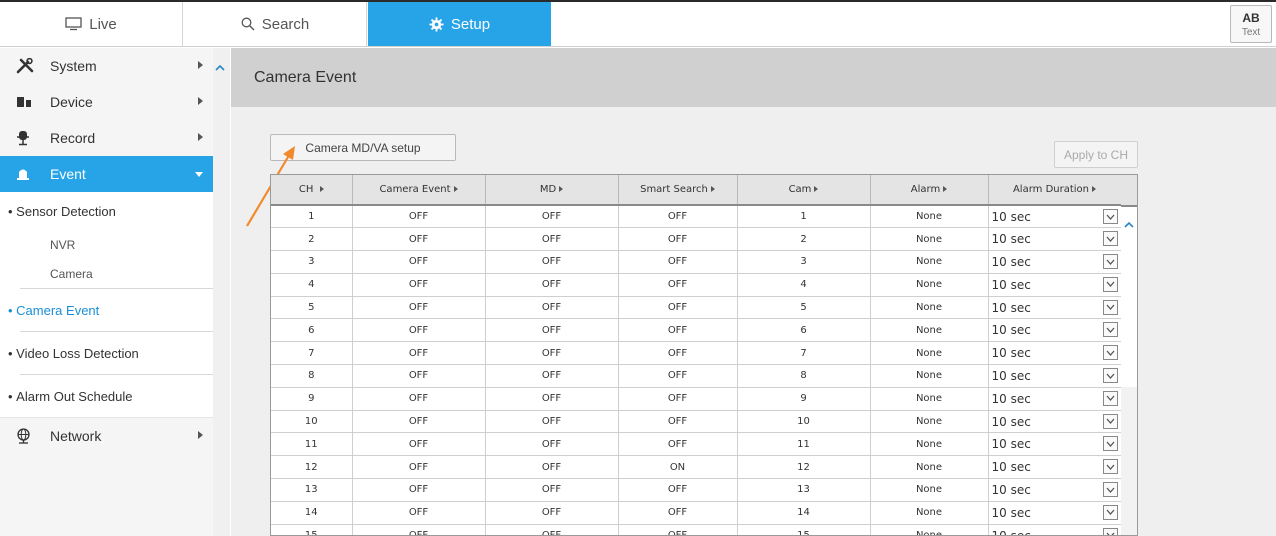 The width and height of the screenshot is (1276, 536). I want to click on table-row: 13 OFF OFF OFF 13 None 10 sec, so click(696, 490).